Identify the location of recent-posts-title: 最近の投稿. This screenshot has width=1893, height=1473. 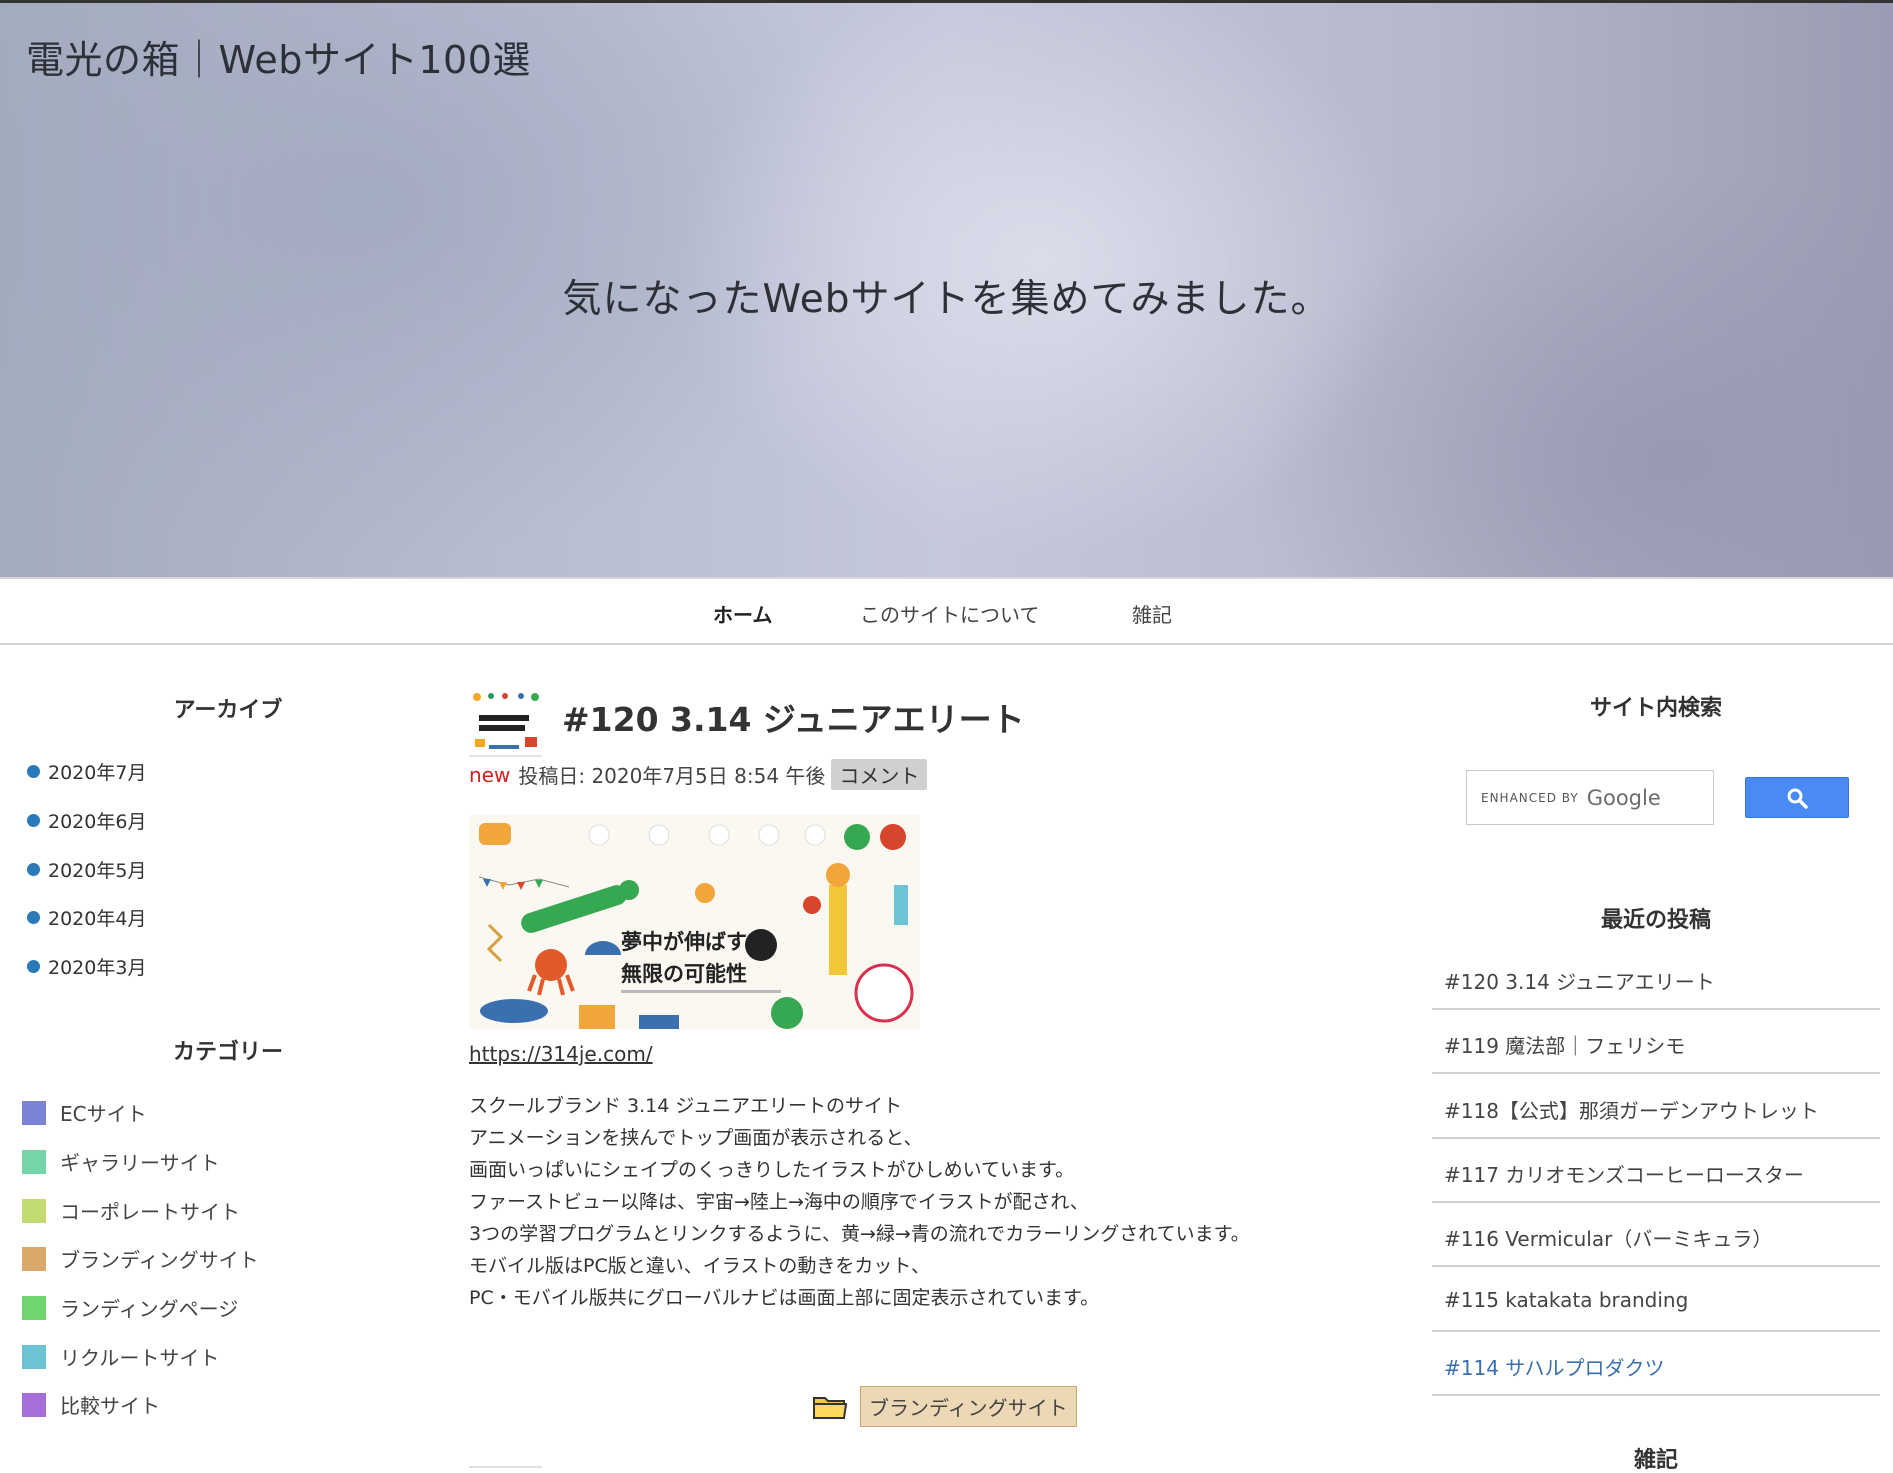
(1655, 920).